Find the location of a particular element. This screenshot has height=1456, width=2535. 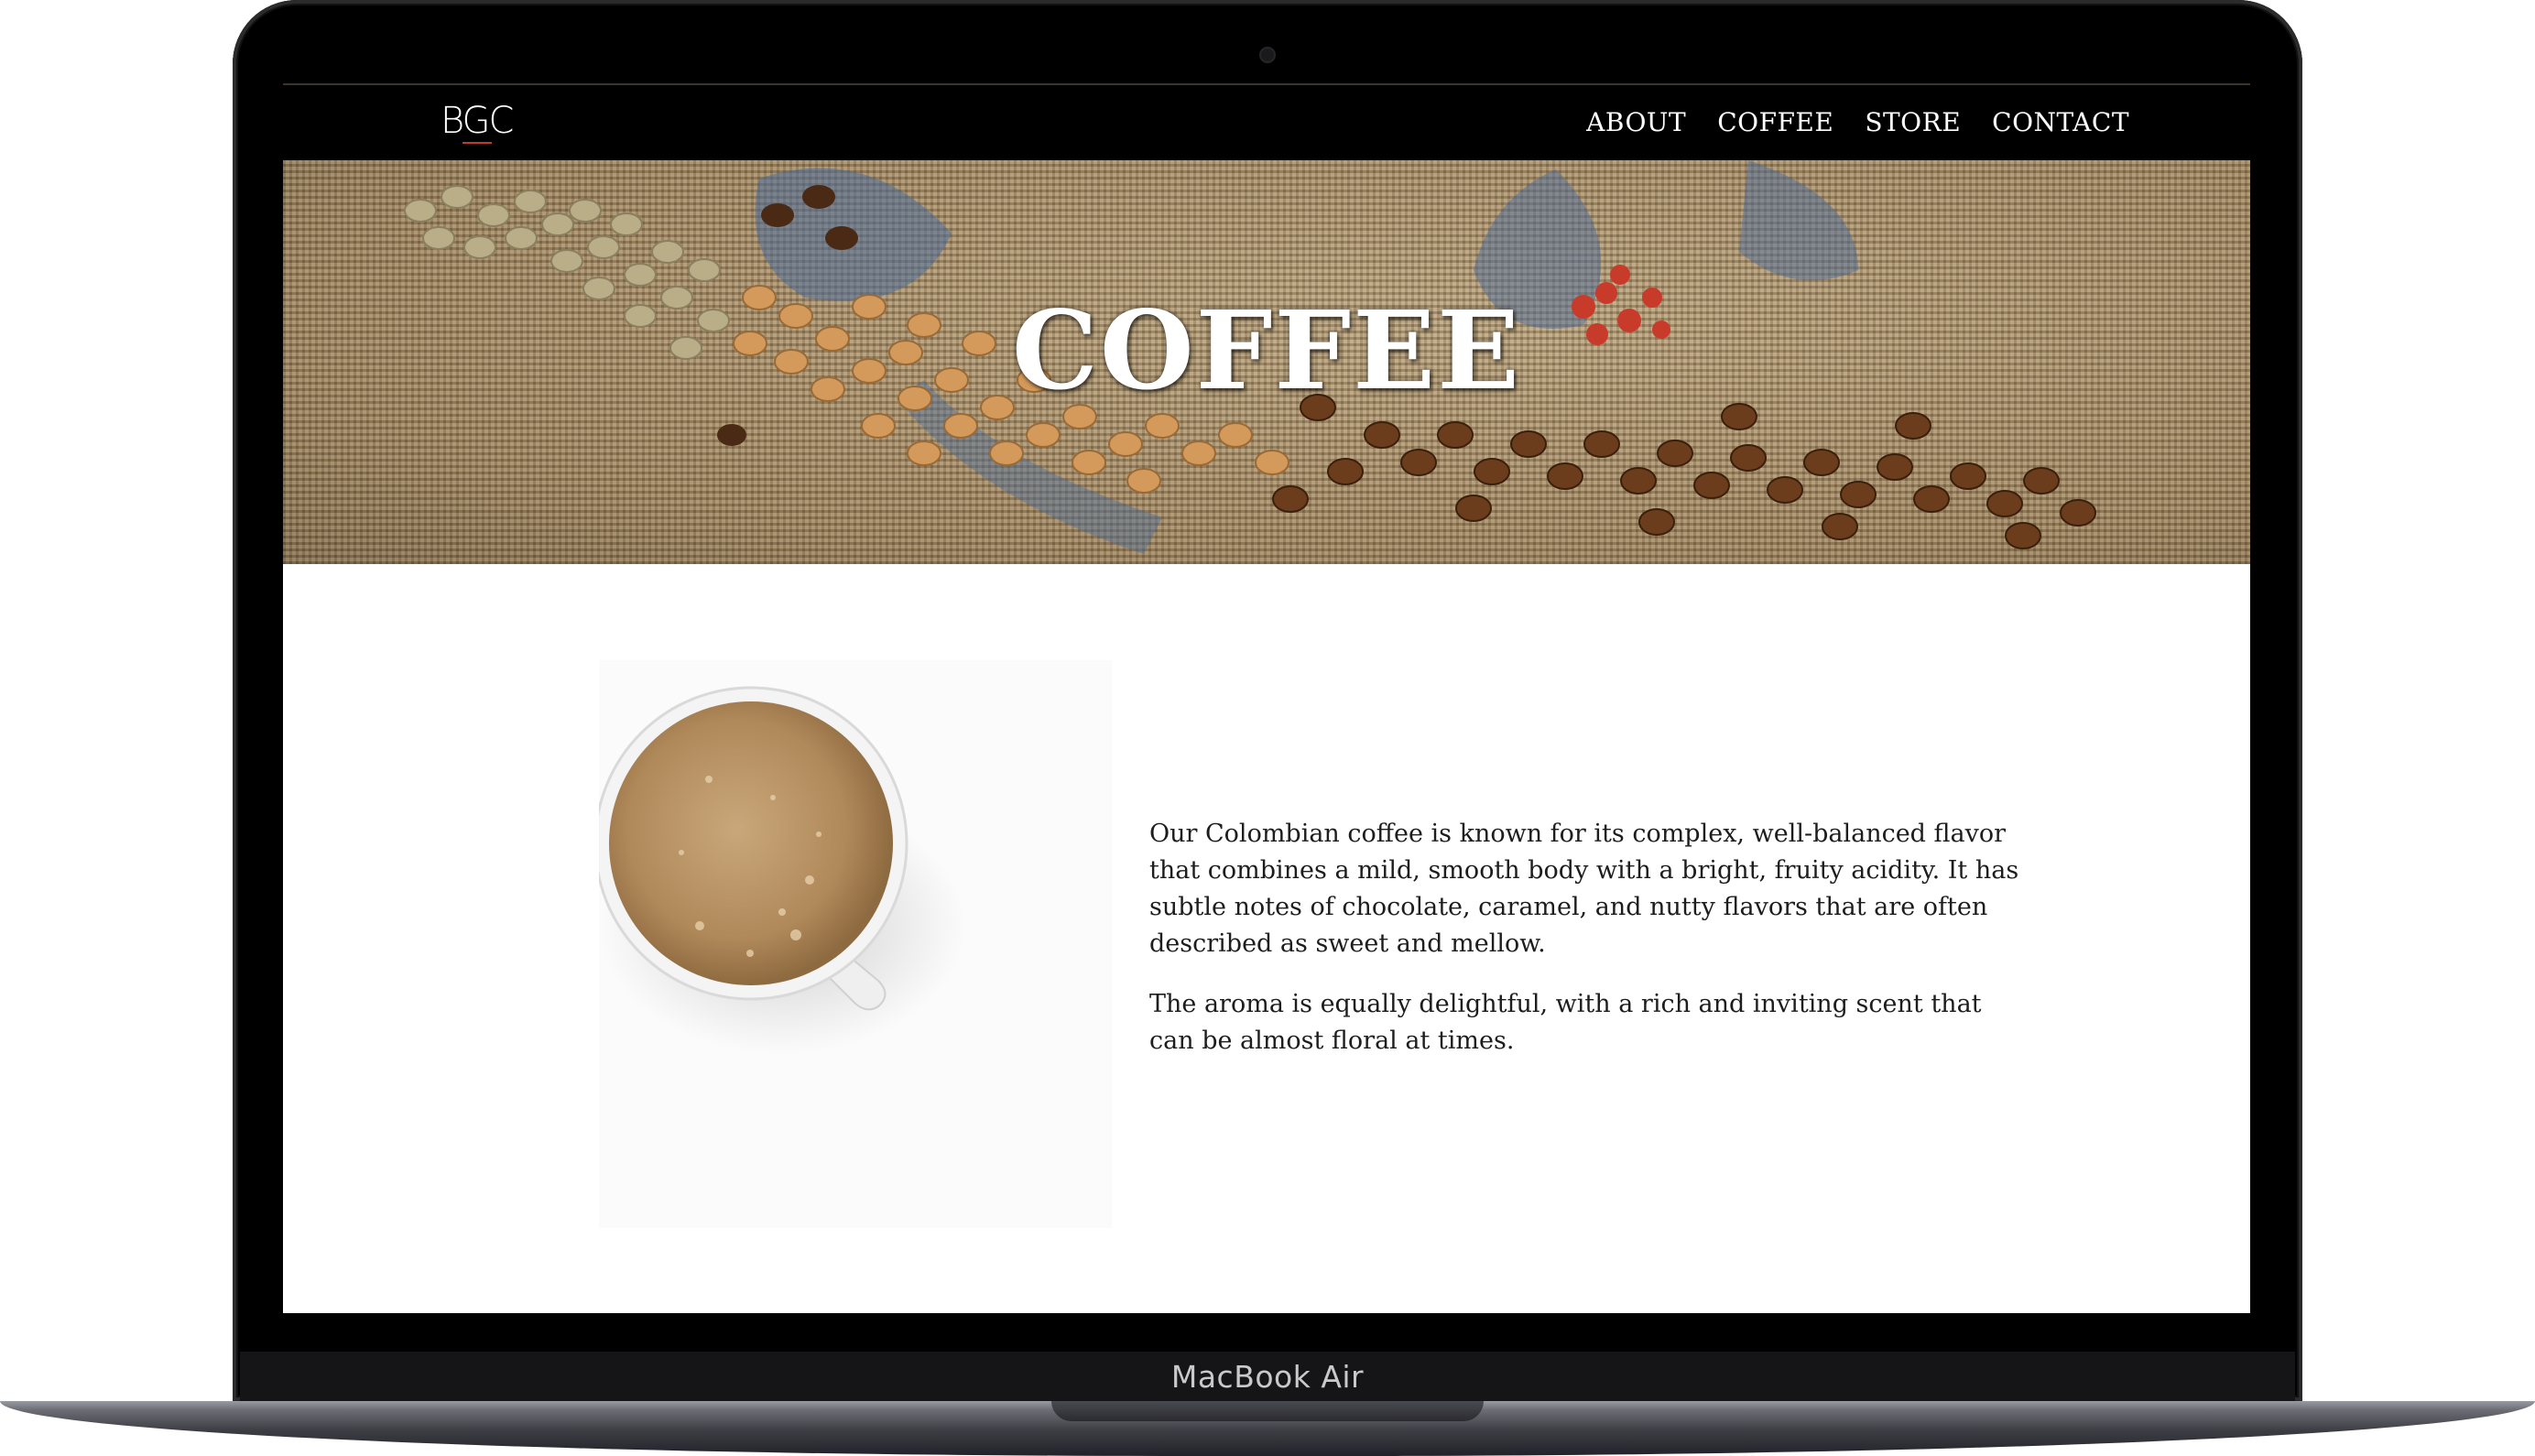

main-nav: ABOUT COFFEE STORE CONTACT is located at coordinates (1857, 122).